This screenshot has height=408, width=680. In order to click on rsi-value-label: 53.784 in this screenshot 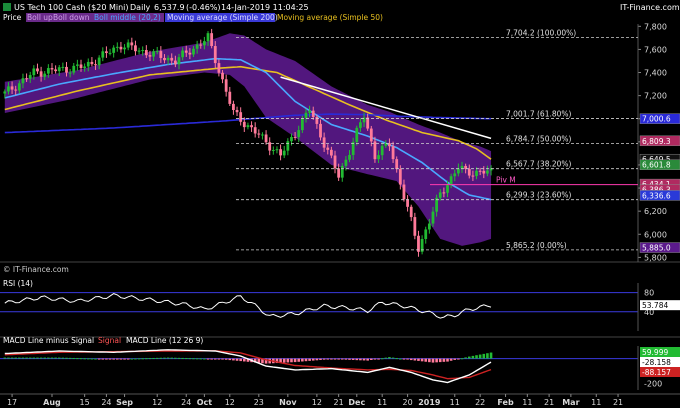, I will do `click(655, 305)`.